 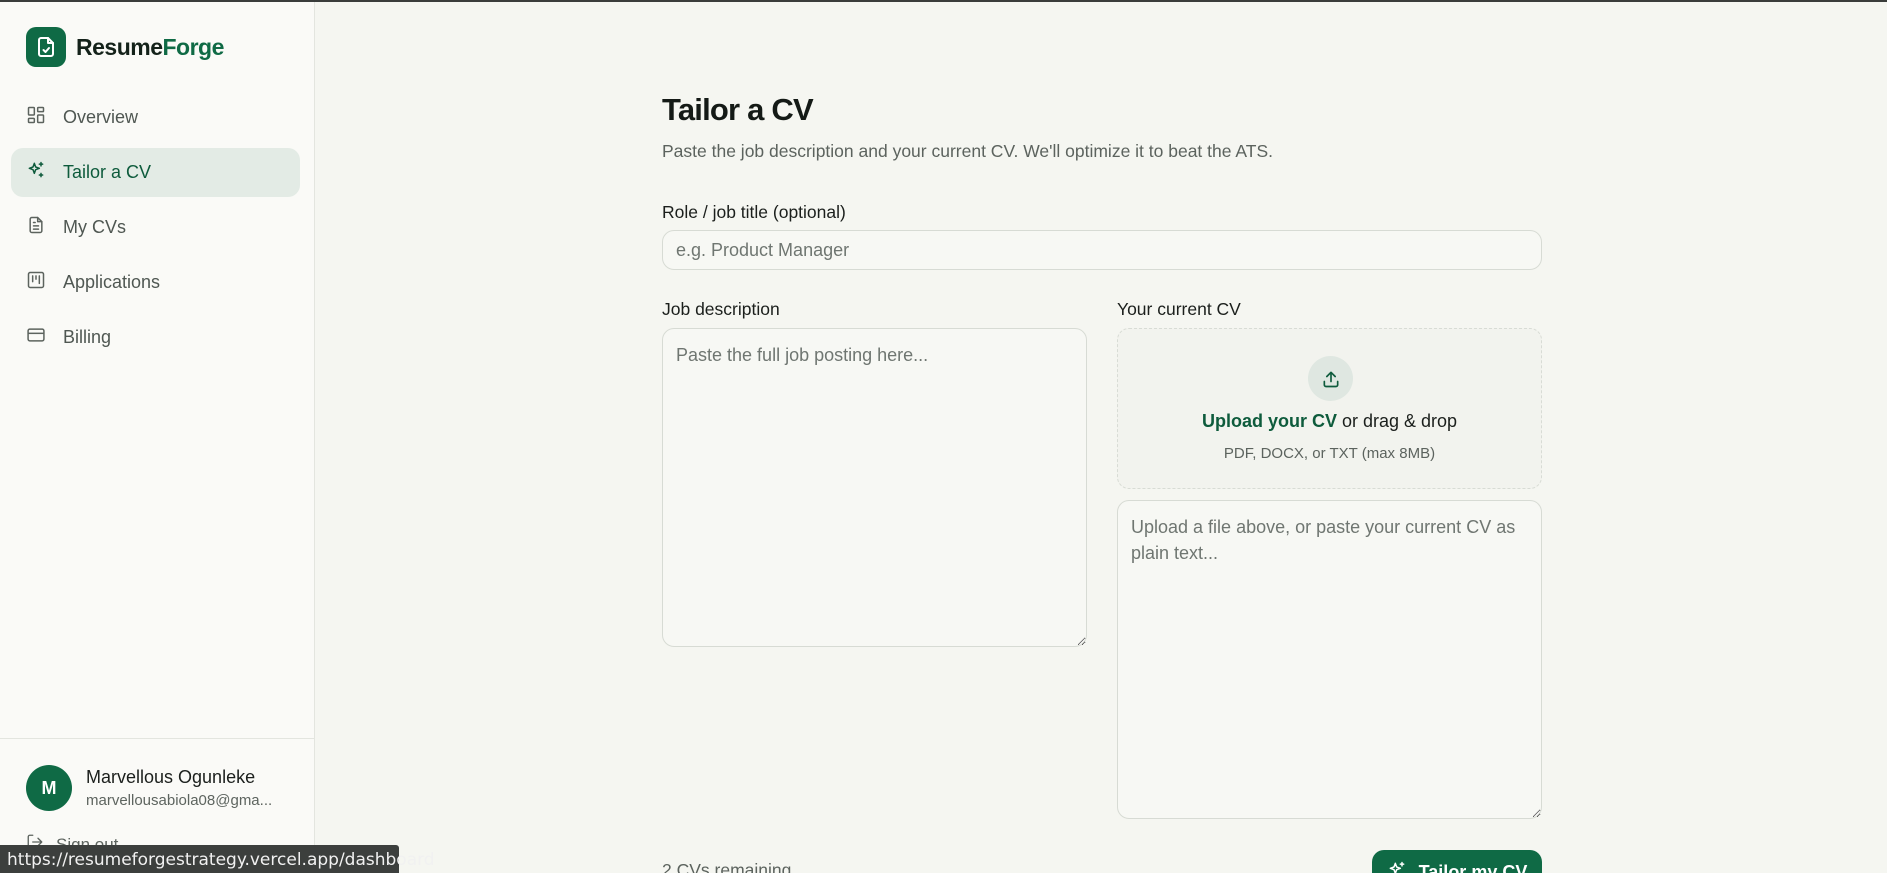 What do you see at coordinates (157, 738) in the screenshot?
I see `sidebar-divider` at bounding box center [157, 738].